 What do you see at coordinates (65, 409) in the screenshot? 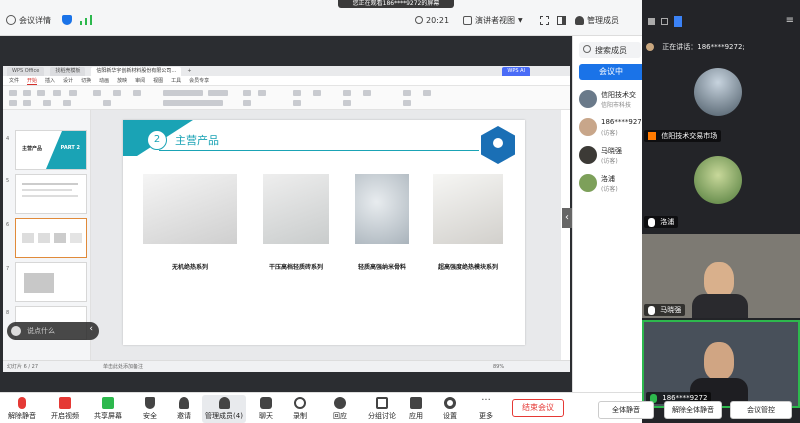
I see `start-video-button: 开启视频` at bounding box center [65, 409].